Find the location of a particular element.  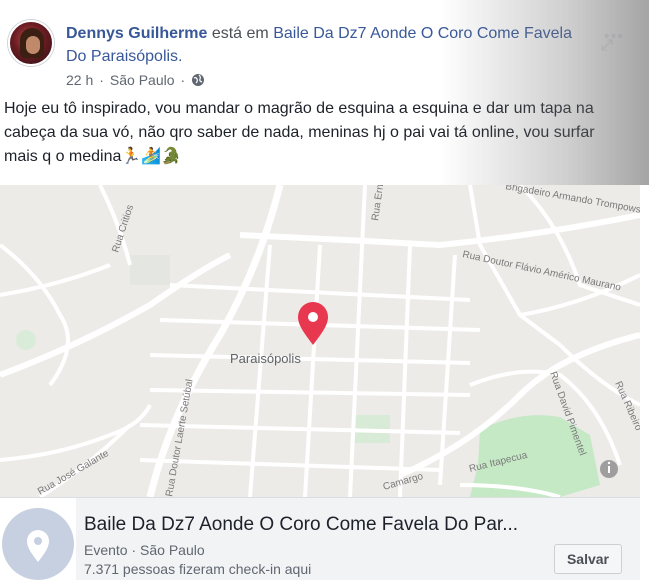

expand-icon is located at coordinates (607, 45).